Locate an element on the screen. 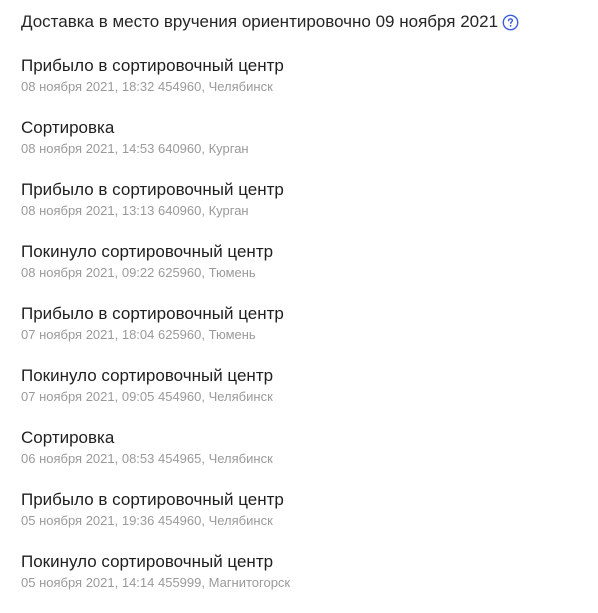 This screenshot has width=598, height=613. event-details: 07 ноября 2021, 18:04 625960, Тюмень is located at coordinates (138, 334).